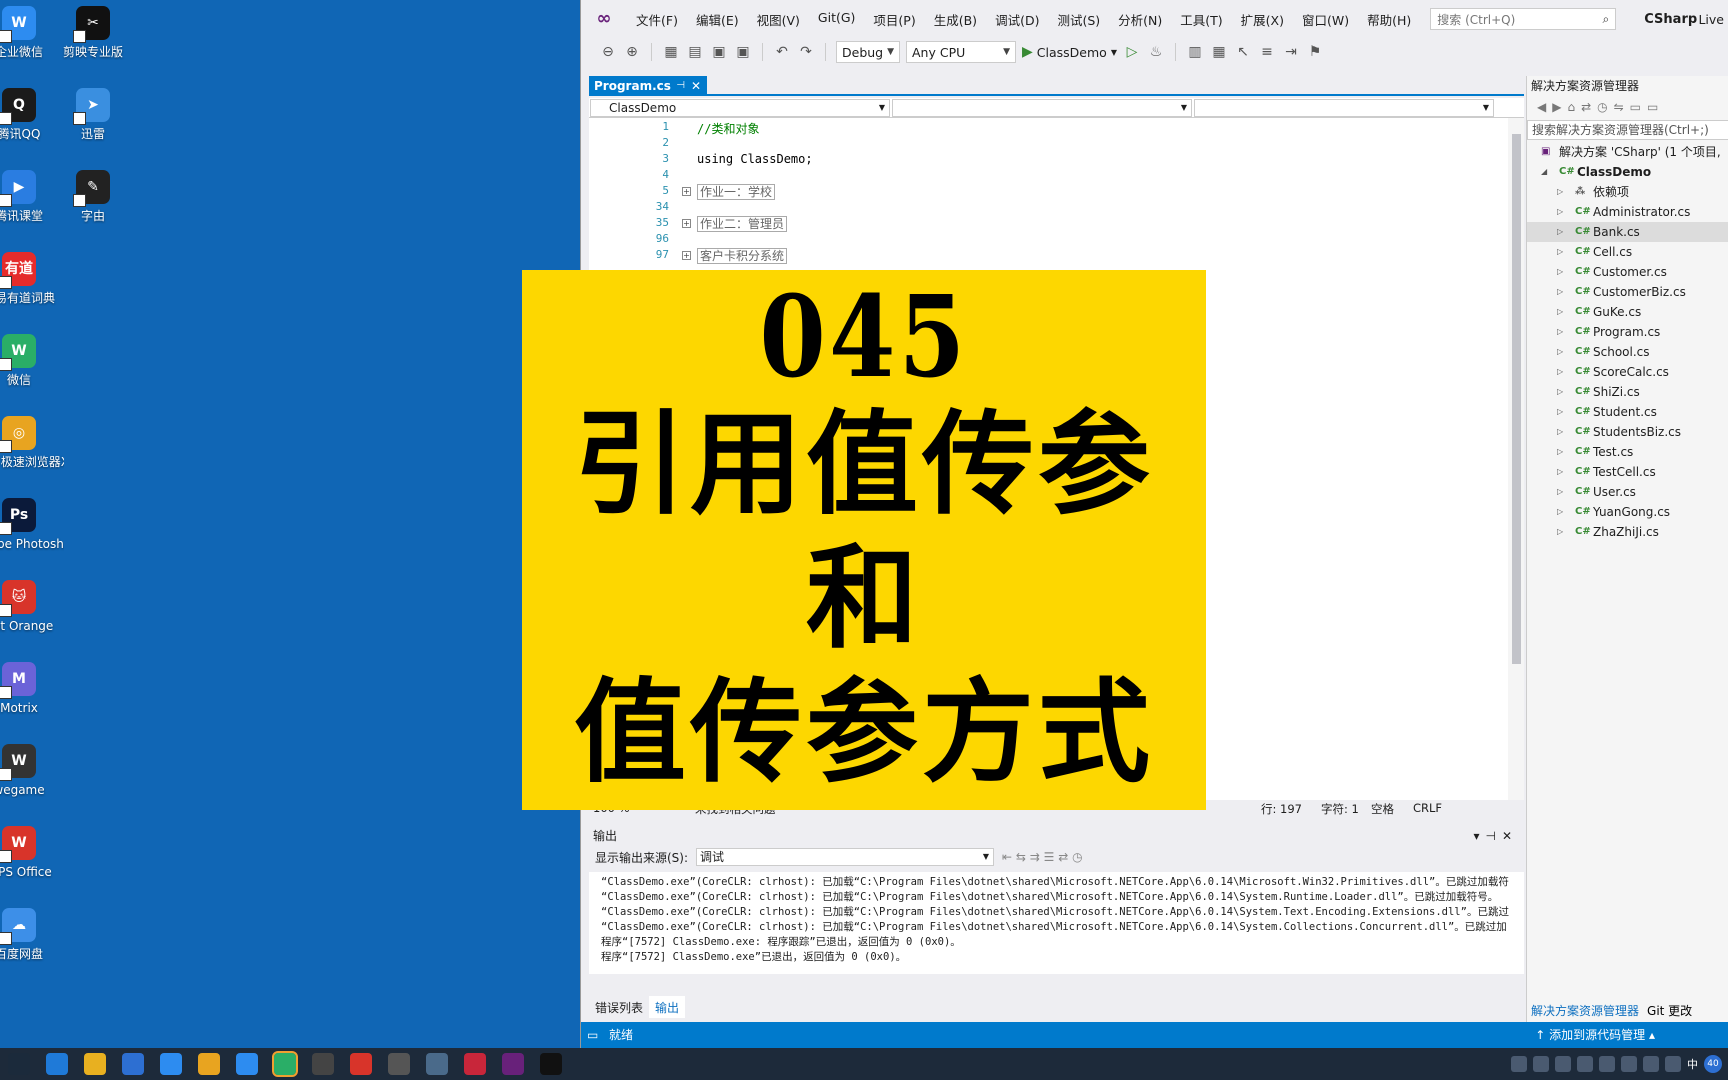 This screenshot has width=1728, height=1080. What do you see at coordinates (95, 1064) in the screenshot?
I see `file-explorer-icon` at bounding box center [95, 1064].